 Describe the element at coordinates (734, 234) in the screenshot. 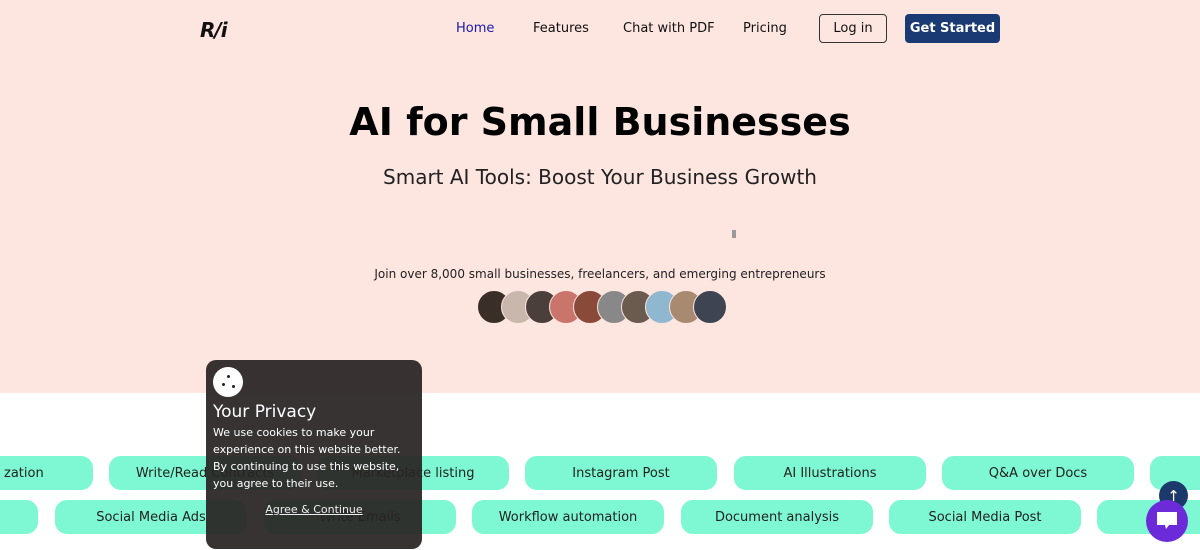

I see `typing-cursor` at that location.